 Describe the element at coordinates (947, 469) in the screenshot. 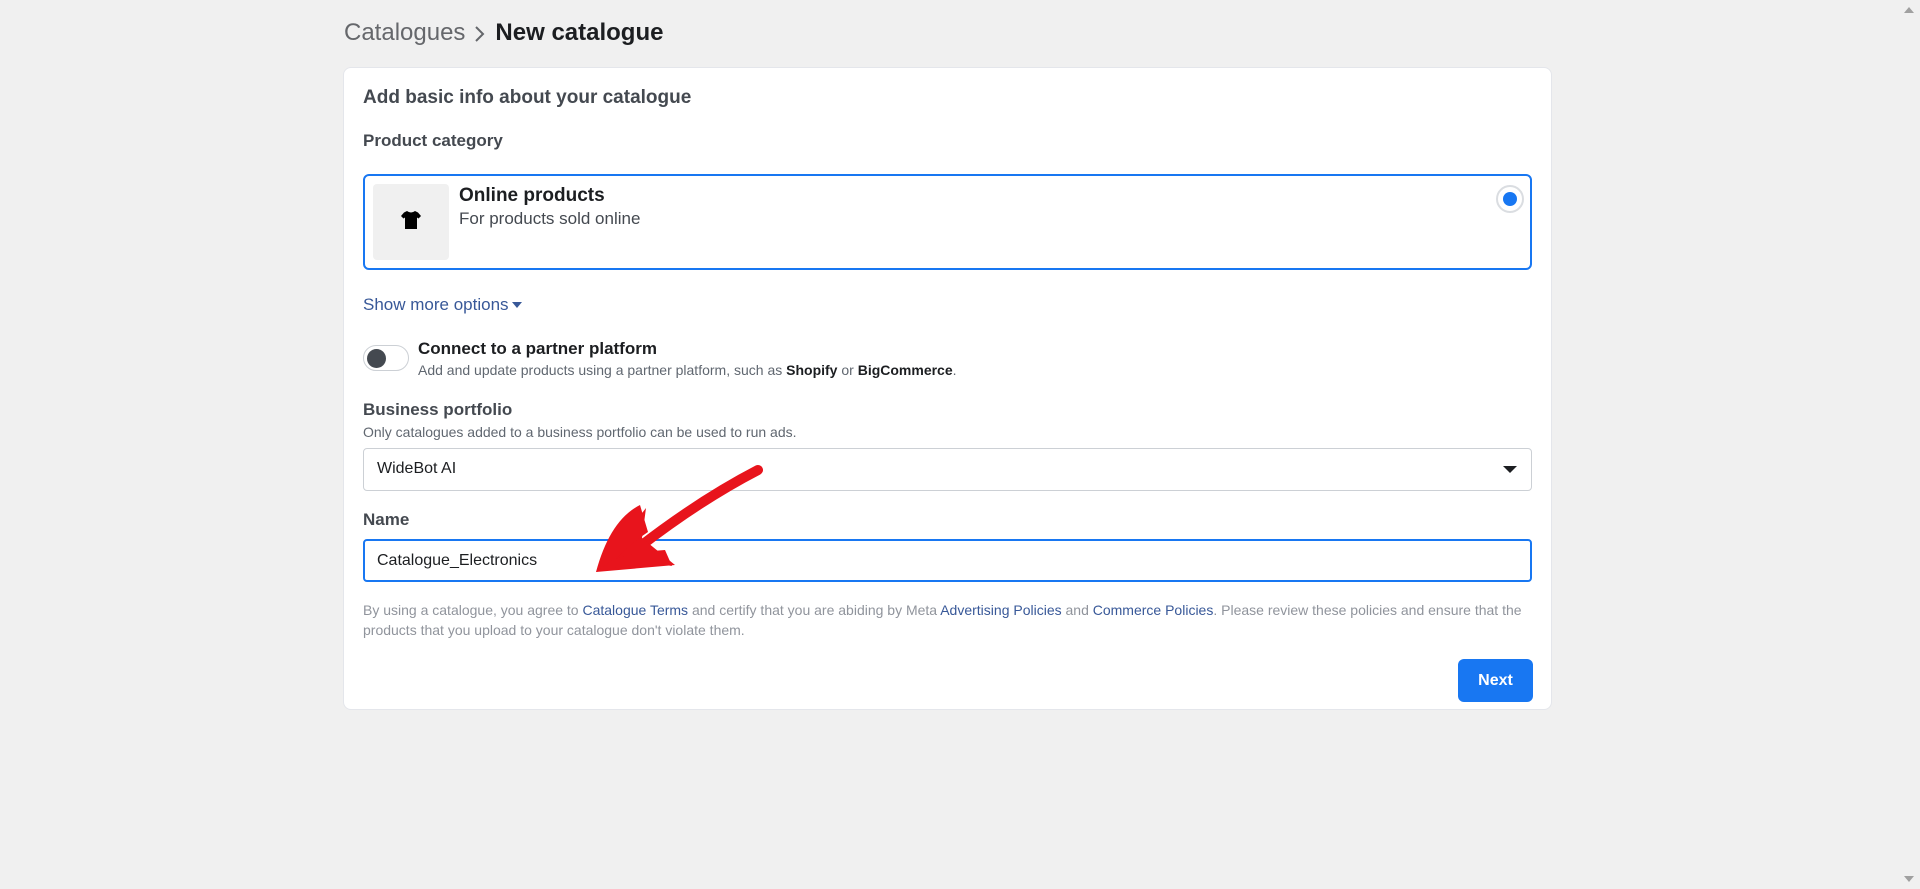

I see `business-portfolio-select: WideBot AI` at that location.